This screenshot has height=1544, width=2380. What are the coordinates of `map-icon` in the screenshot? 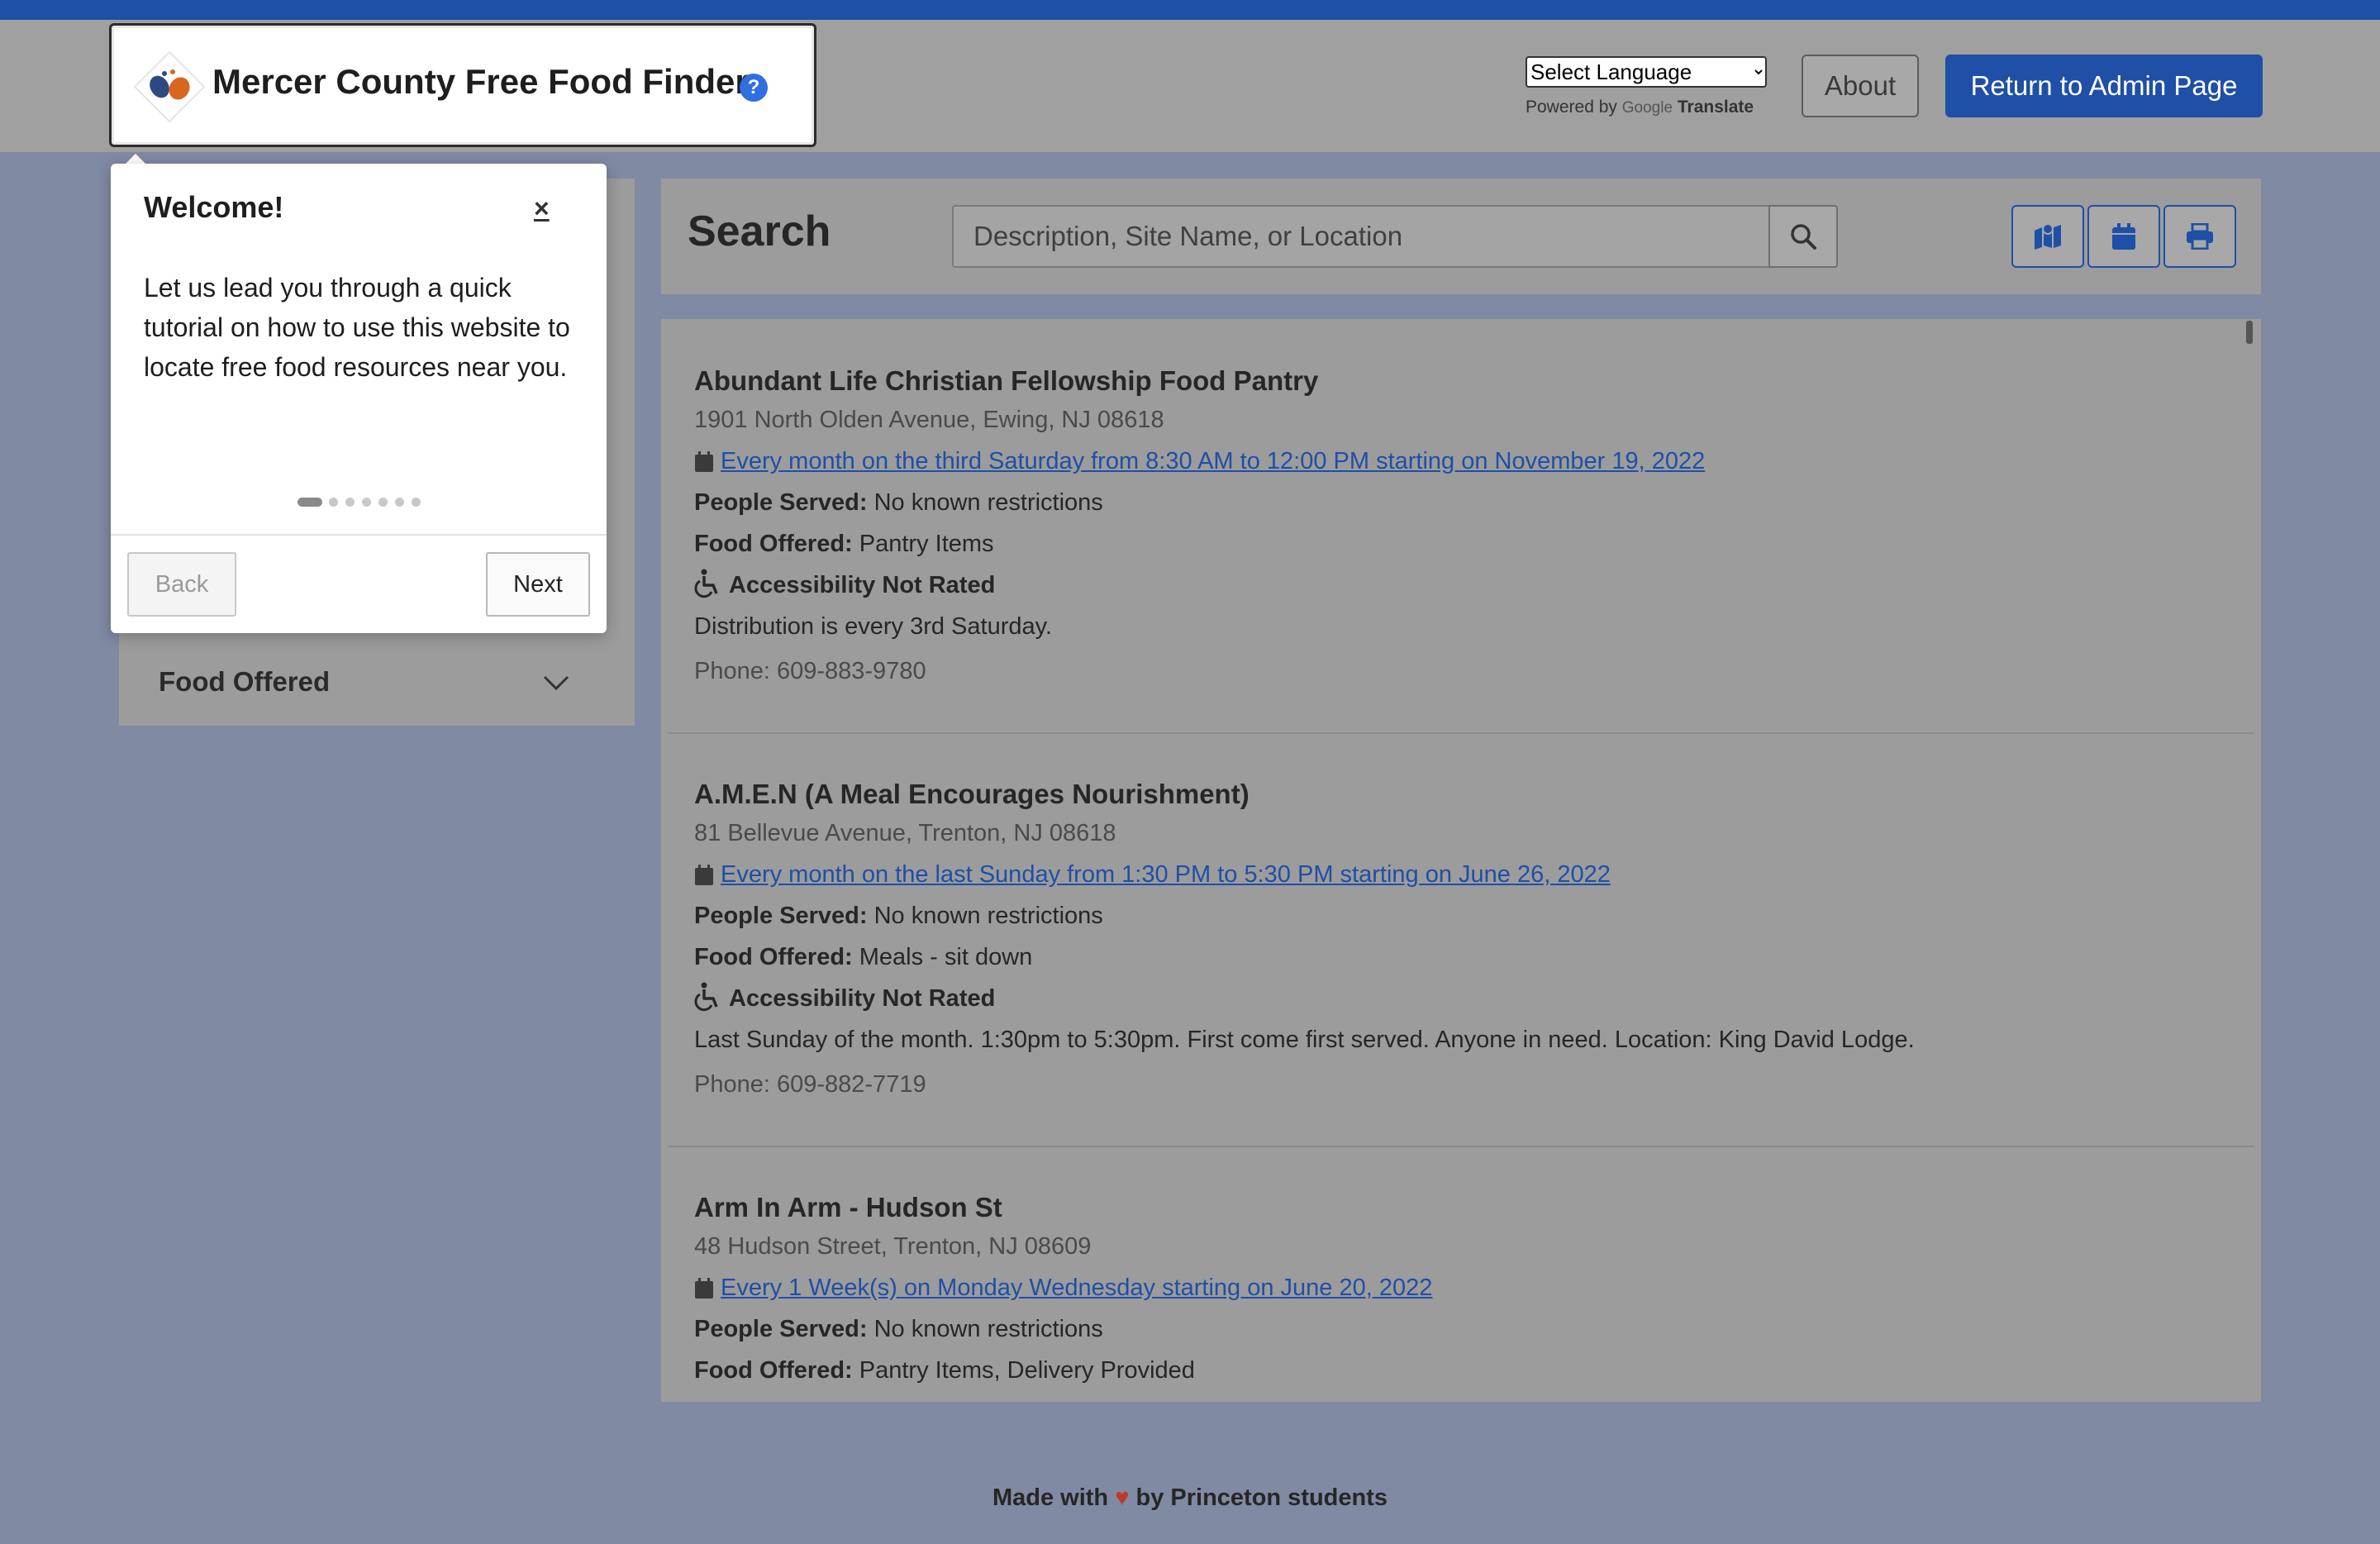 It's located at (2048, 237).